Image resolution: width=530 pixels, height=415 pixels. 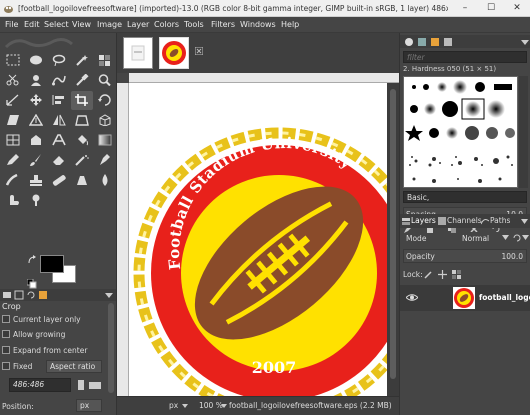 What do you see at coordinates (491, 8) in the screenshot?
I see `maximize-button: ☐` at bounding box center [491, 8].